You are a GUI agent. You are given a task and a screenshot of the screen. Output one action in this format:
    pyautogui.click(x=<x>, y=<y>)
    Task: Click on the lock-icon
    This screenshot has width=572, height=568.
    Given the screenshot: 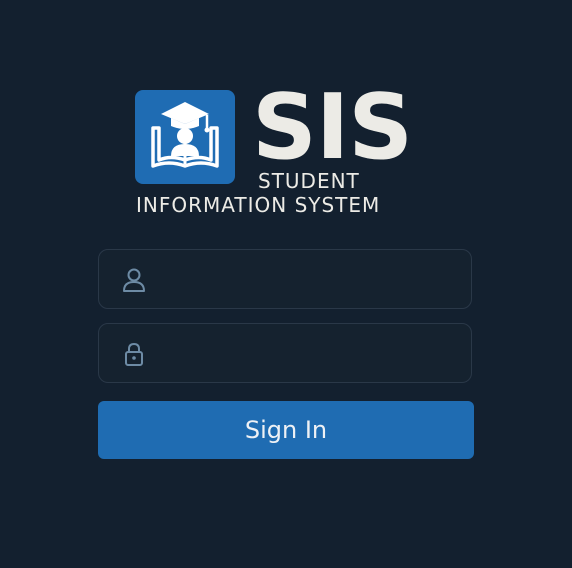 What is the action you would take?
    pyautogui.click(x=134, y=354)
    